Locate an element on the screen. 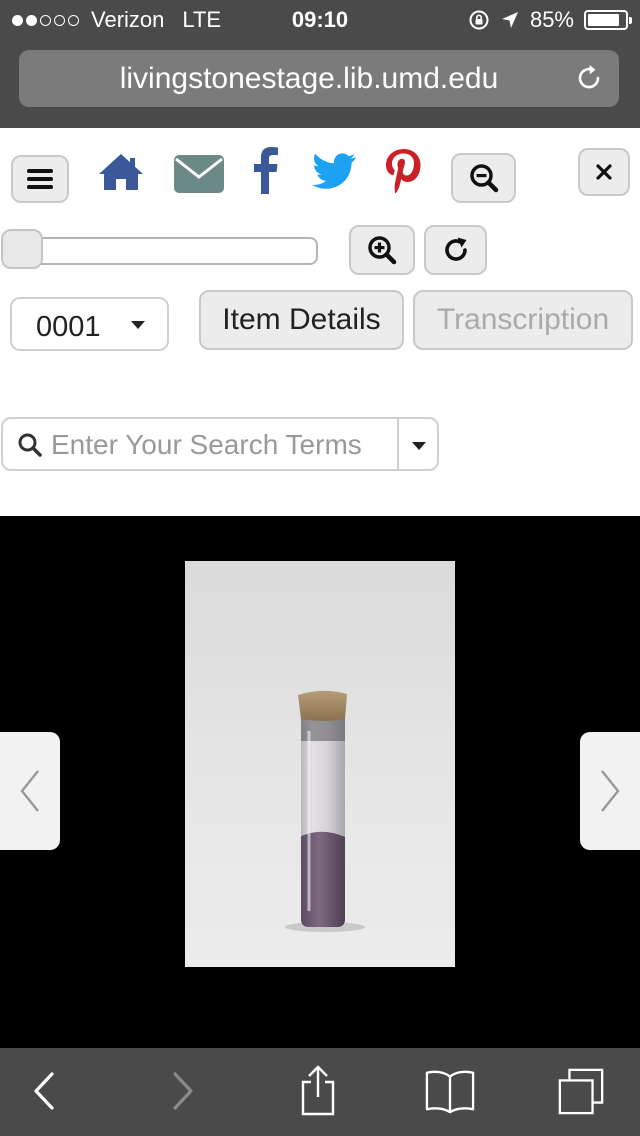 This screenshot has height=1136, width=640. zoom-in-button is located at coordinates (382, 250).